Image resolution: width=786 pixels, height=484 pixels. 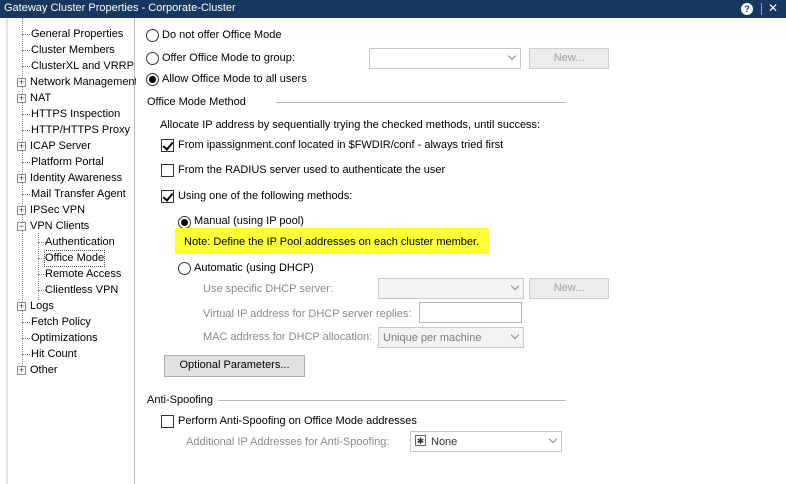 I want to click on checkbox-ipassignment, so click(x=167, y=145).